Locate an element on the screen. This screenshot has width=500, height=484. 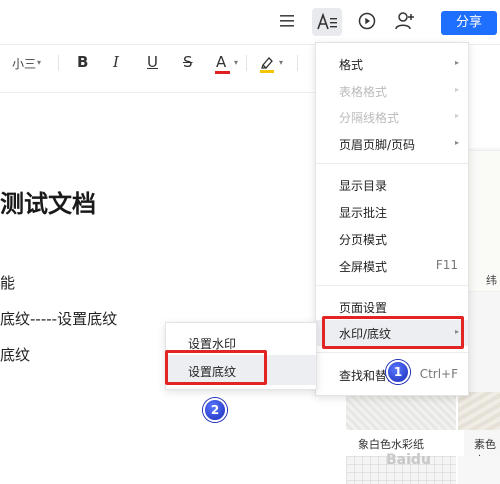
menu-item-label: 格式 is located at coordinates (351, 65).